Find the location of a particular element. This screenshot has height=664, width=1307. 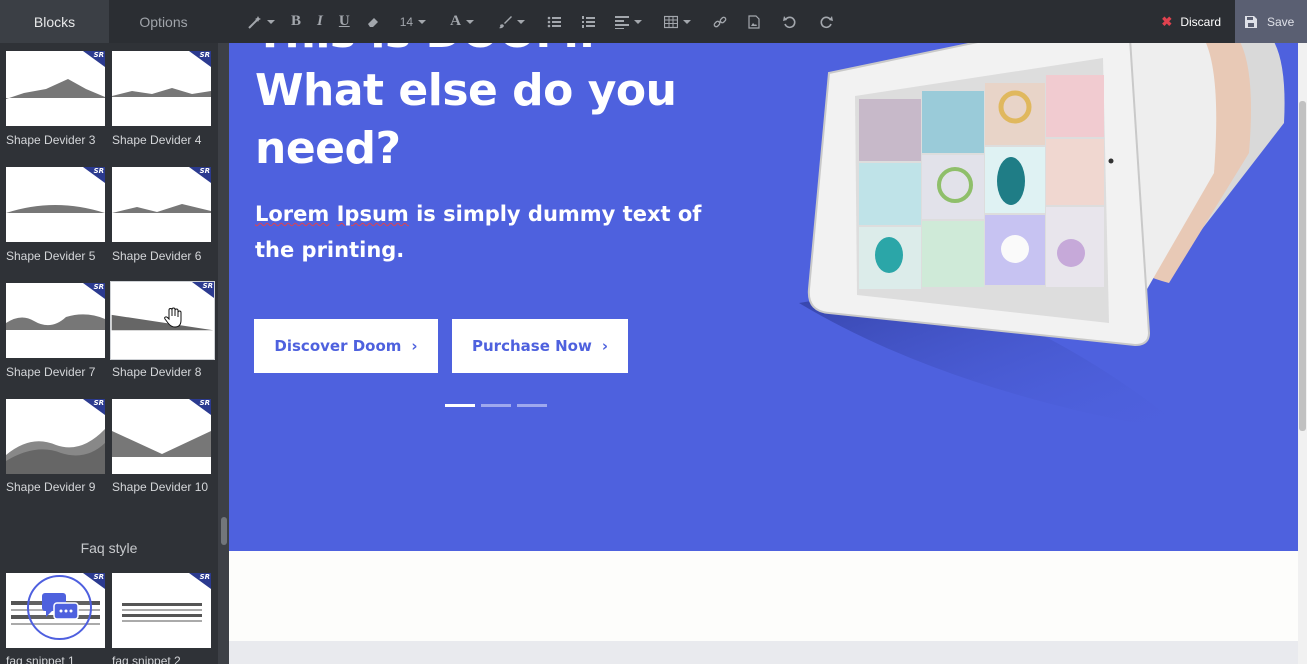

spellcheck-word: Ipsum is located at coordinates (372, 214).